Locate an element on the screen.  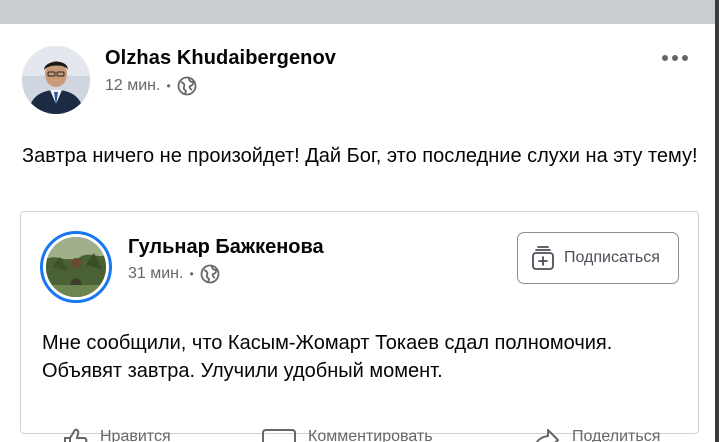
top-status-bar is located at coordinates (359, 12).